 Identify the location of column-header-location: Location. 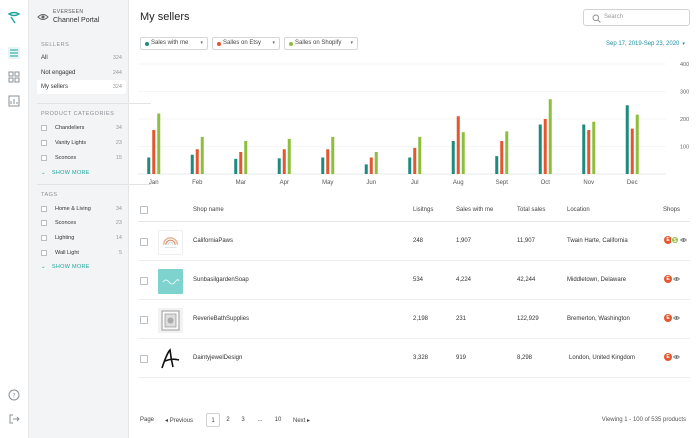
(578, 210).